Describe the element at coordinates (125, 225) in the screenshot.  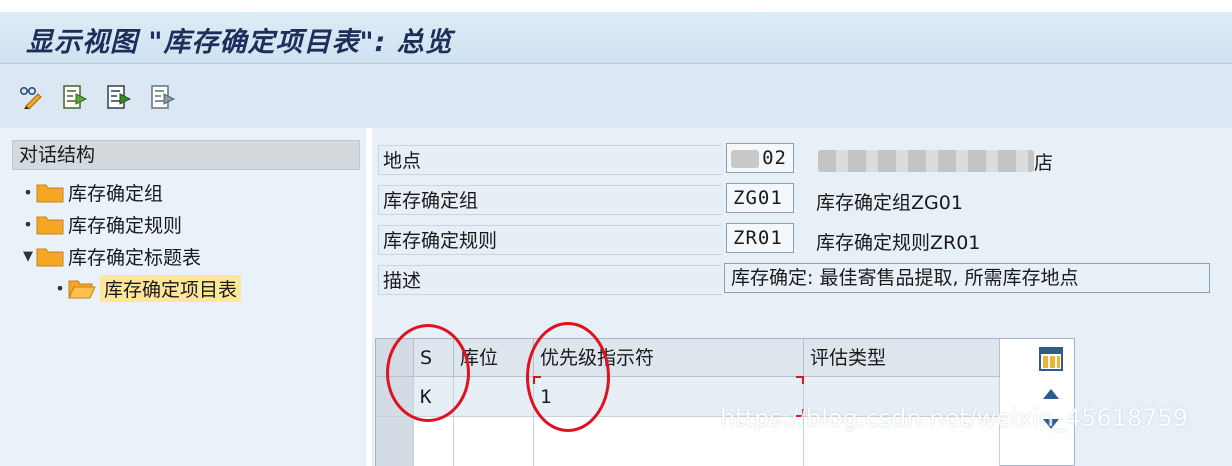
I see `tree-item-label: 库存确定规则` at that location.